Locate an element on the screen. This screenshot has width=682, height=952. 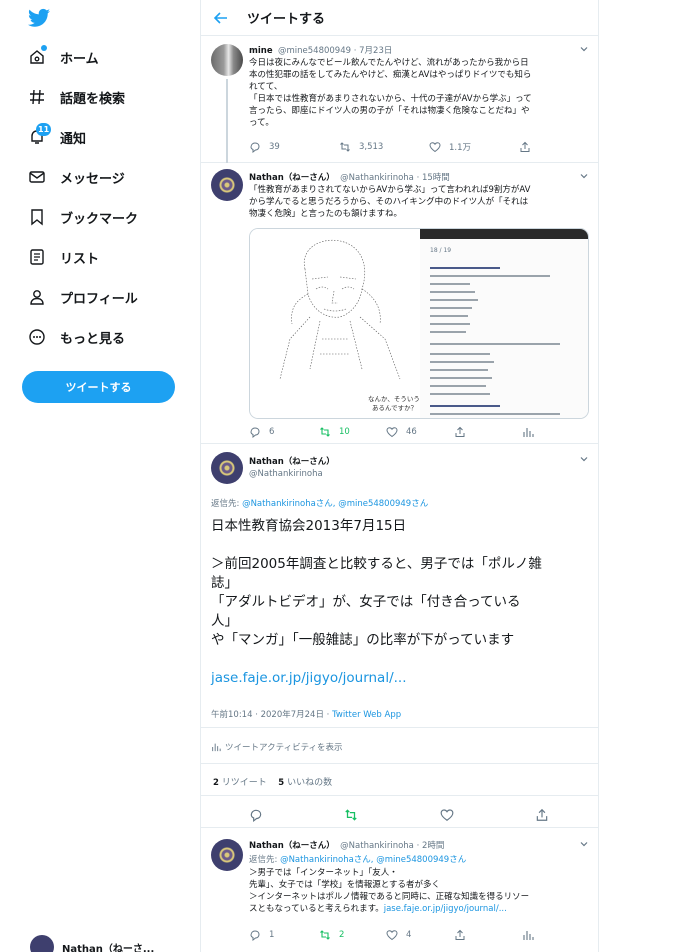
retweet-total-label: リツイート is located at coordinates (244, 783).